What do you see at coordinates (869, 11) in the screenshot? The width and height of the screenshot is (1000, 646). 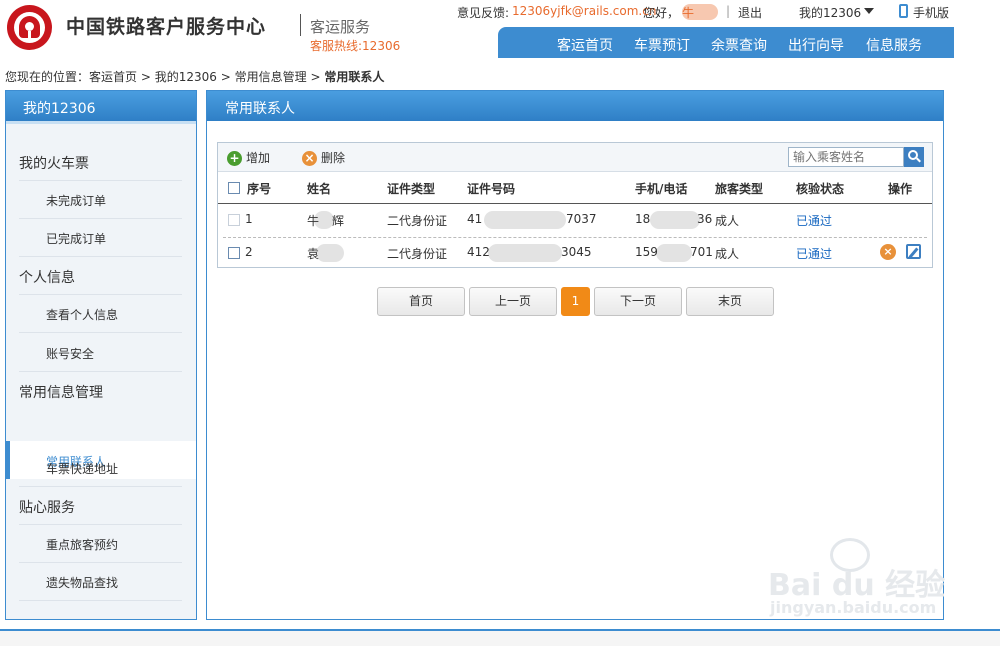 I see `chevron-down-icon` at bounding box center [869, 11].